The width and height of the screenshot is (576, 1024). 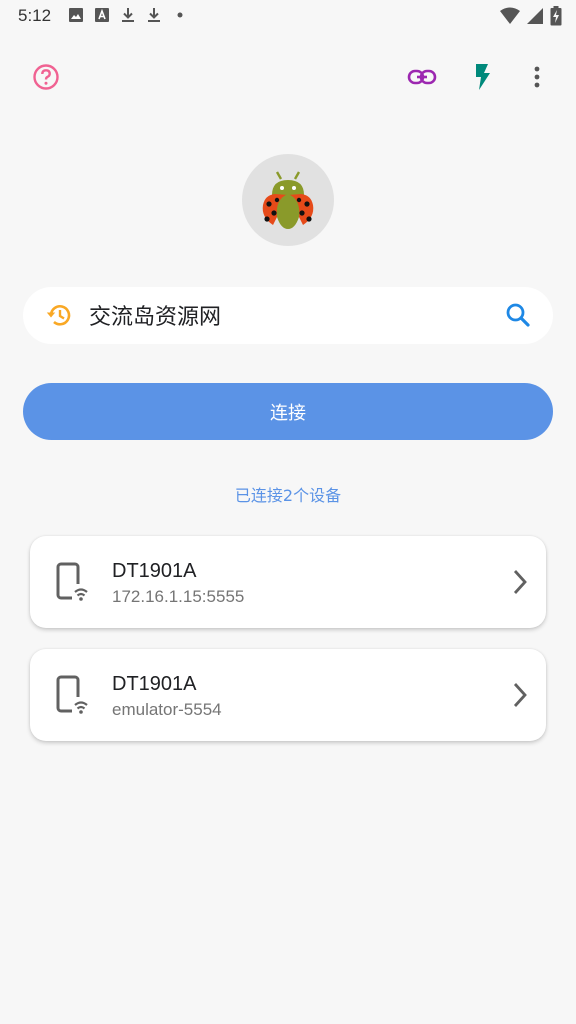 I want to click on status-notification-icons, so click(x=128, y=15).